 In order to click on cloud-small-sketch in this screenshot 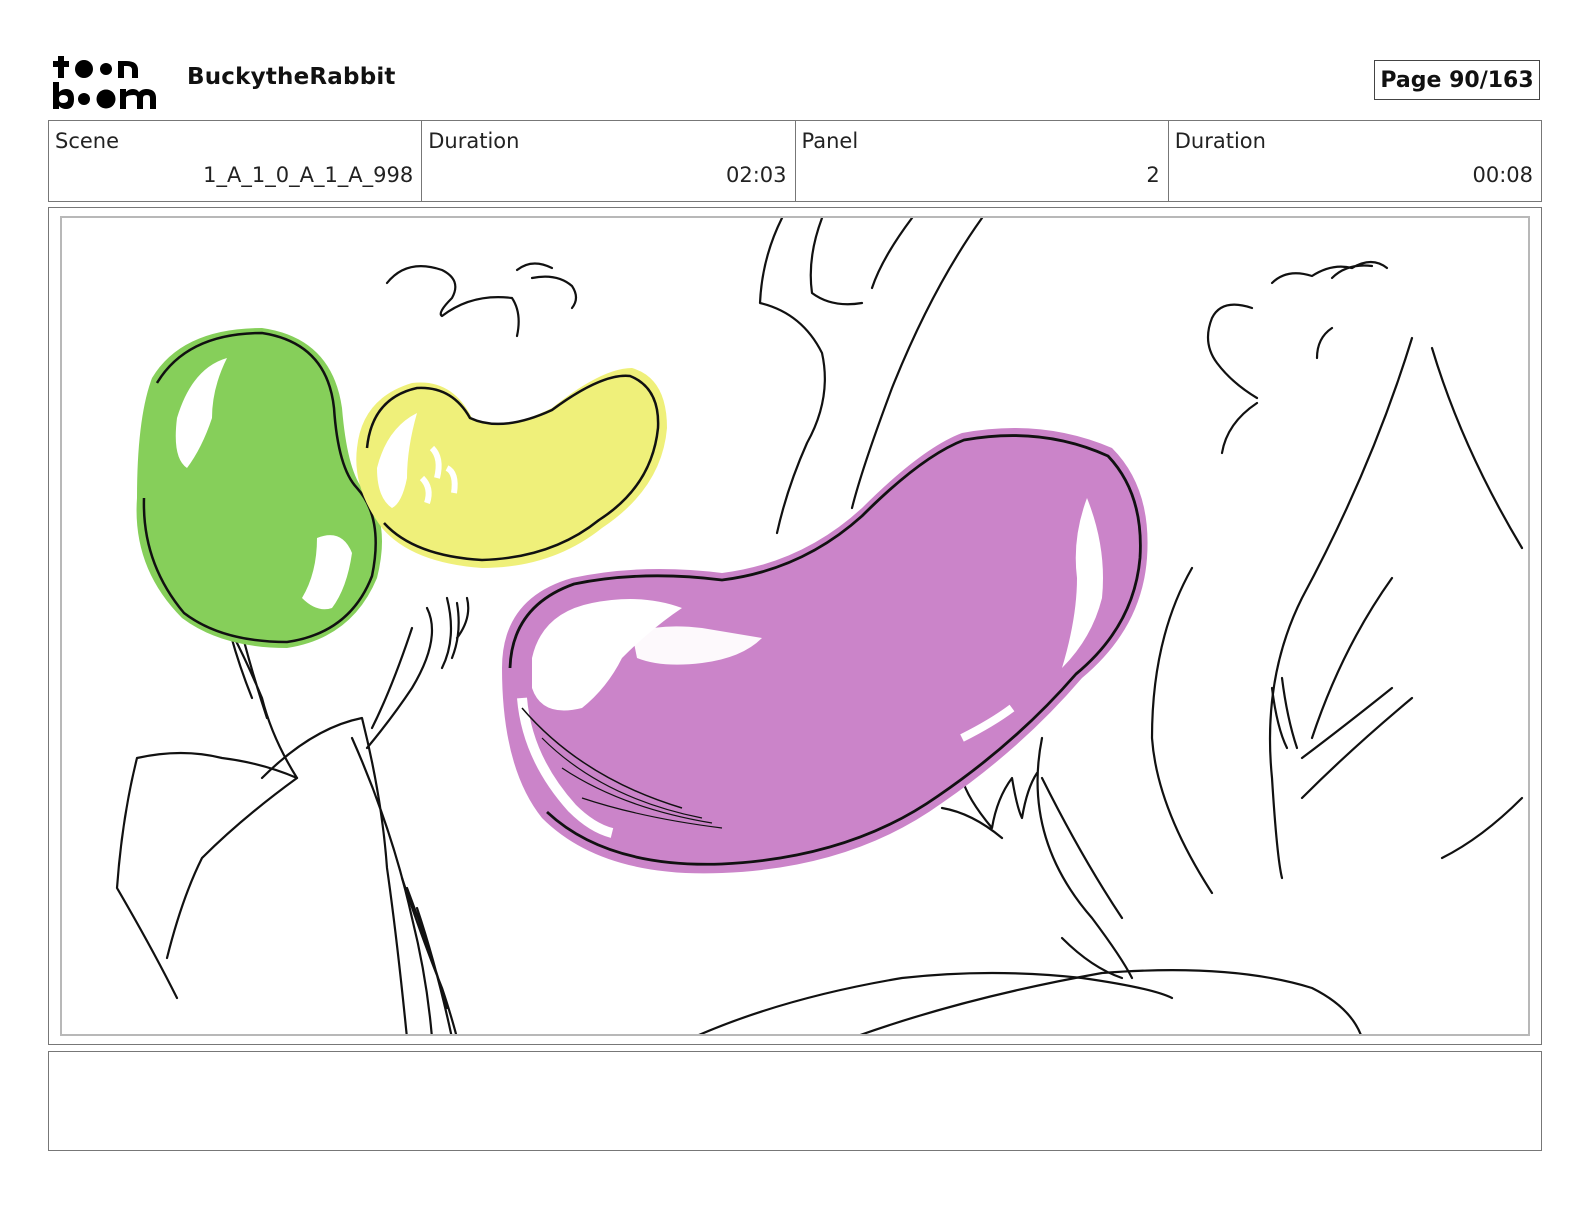, I will do `click(546, 286)`.